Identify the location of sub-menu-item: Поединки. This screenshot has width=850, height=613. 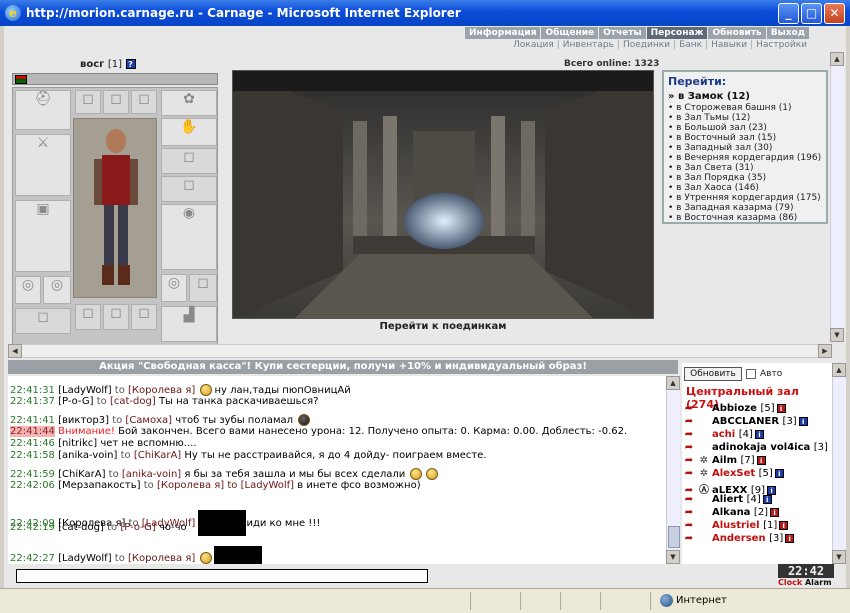
(646, 45).